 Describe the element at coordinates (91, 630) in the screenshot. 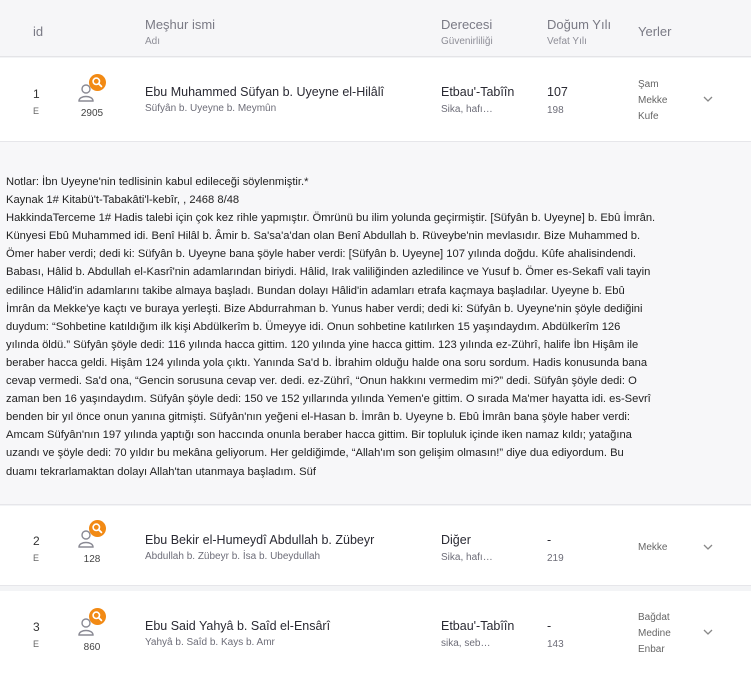

I see `narrator-avatar: 860` at that location.